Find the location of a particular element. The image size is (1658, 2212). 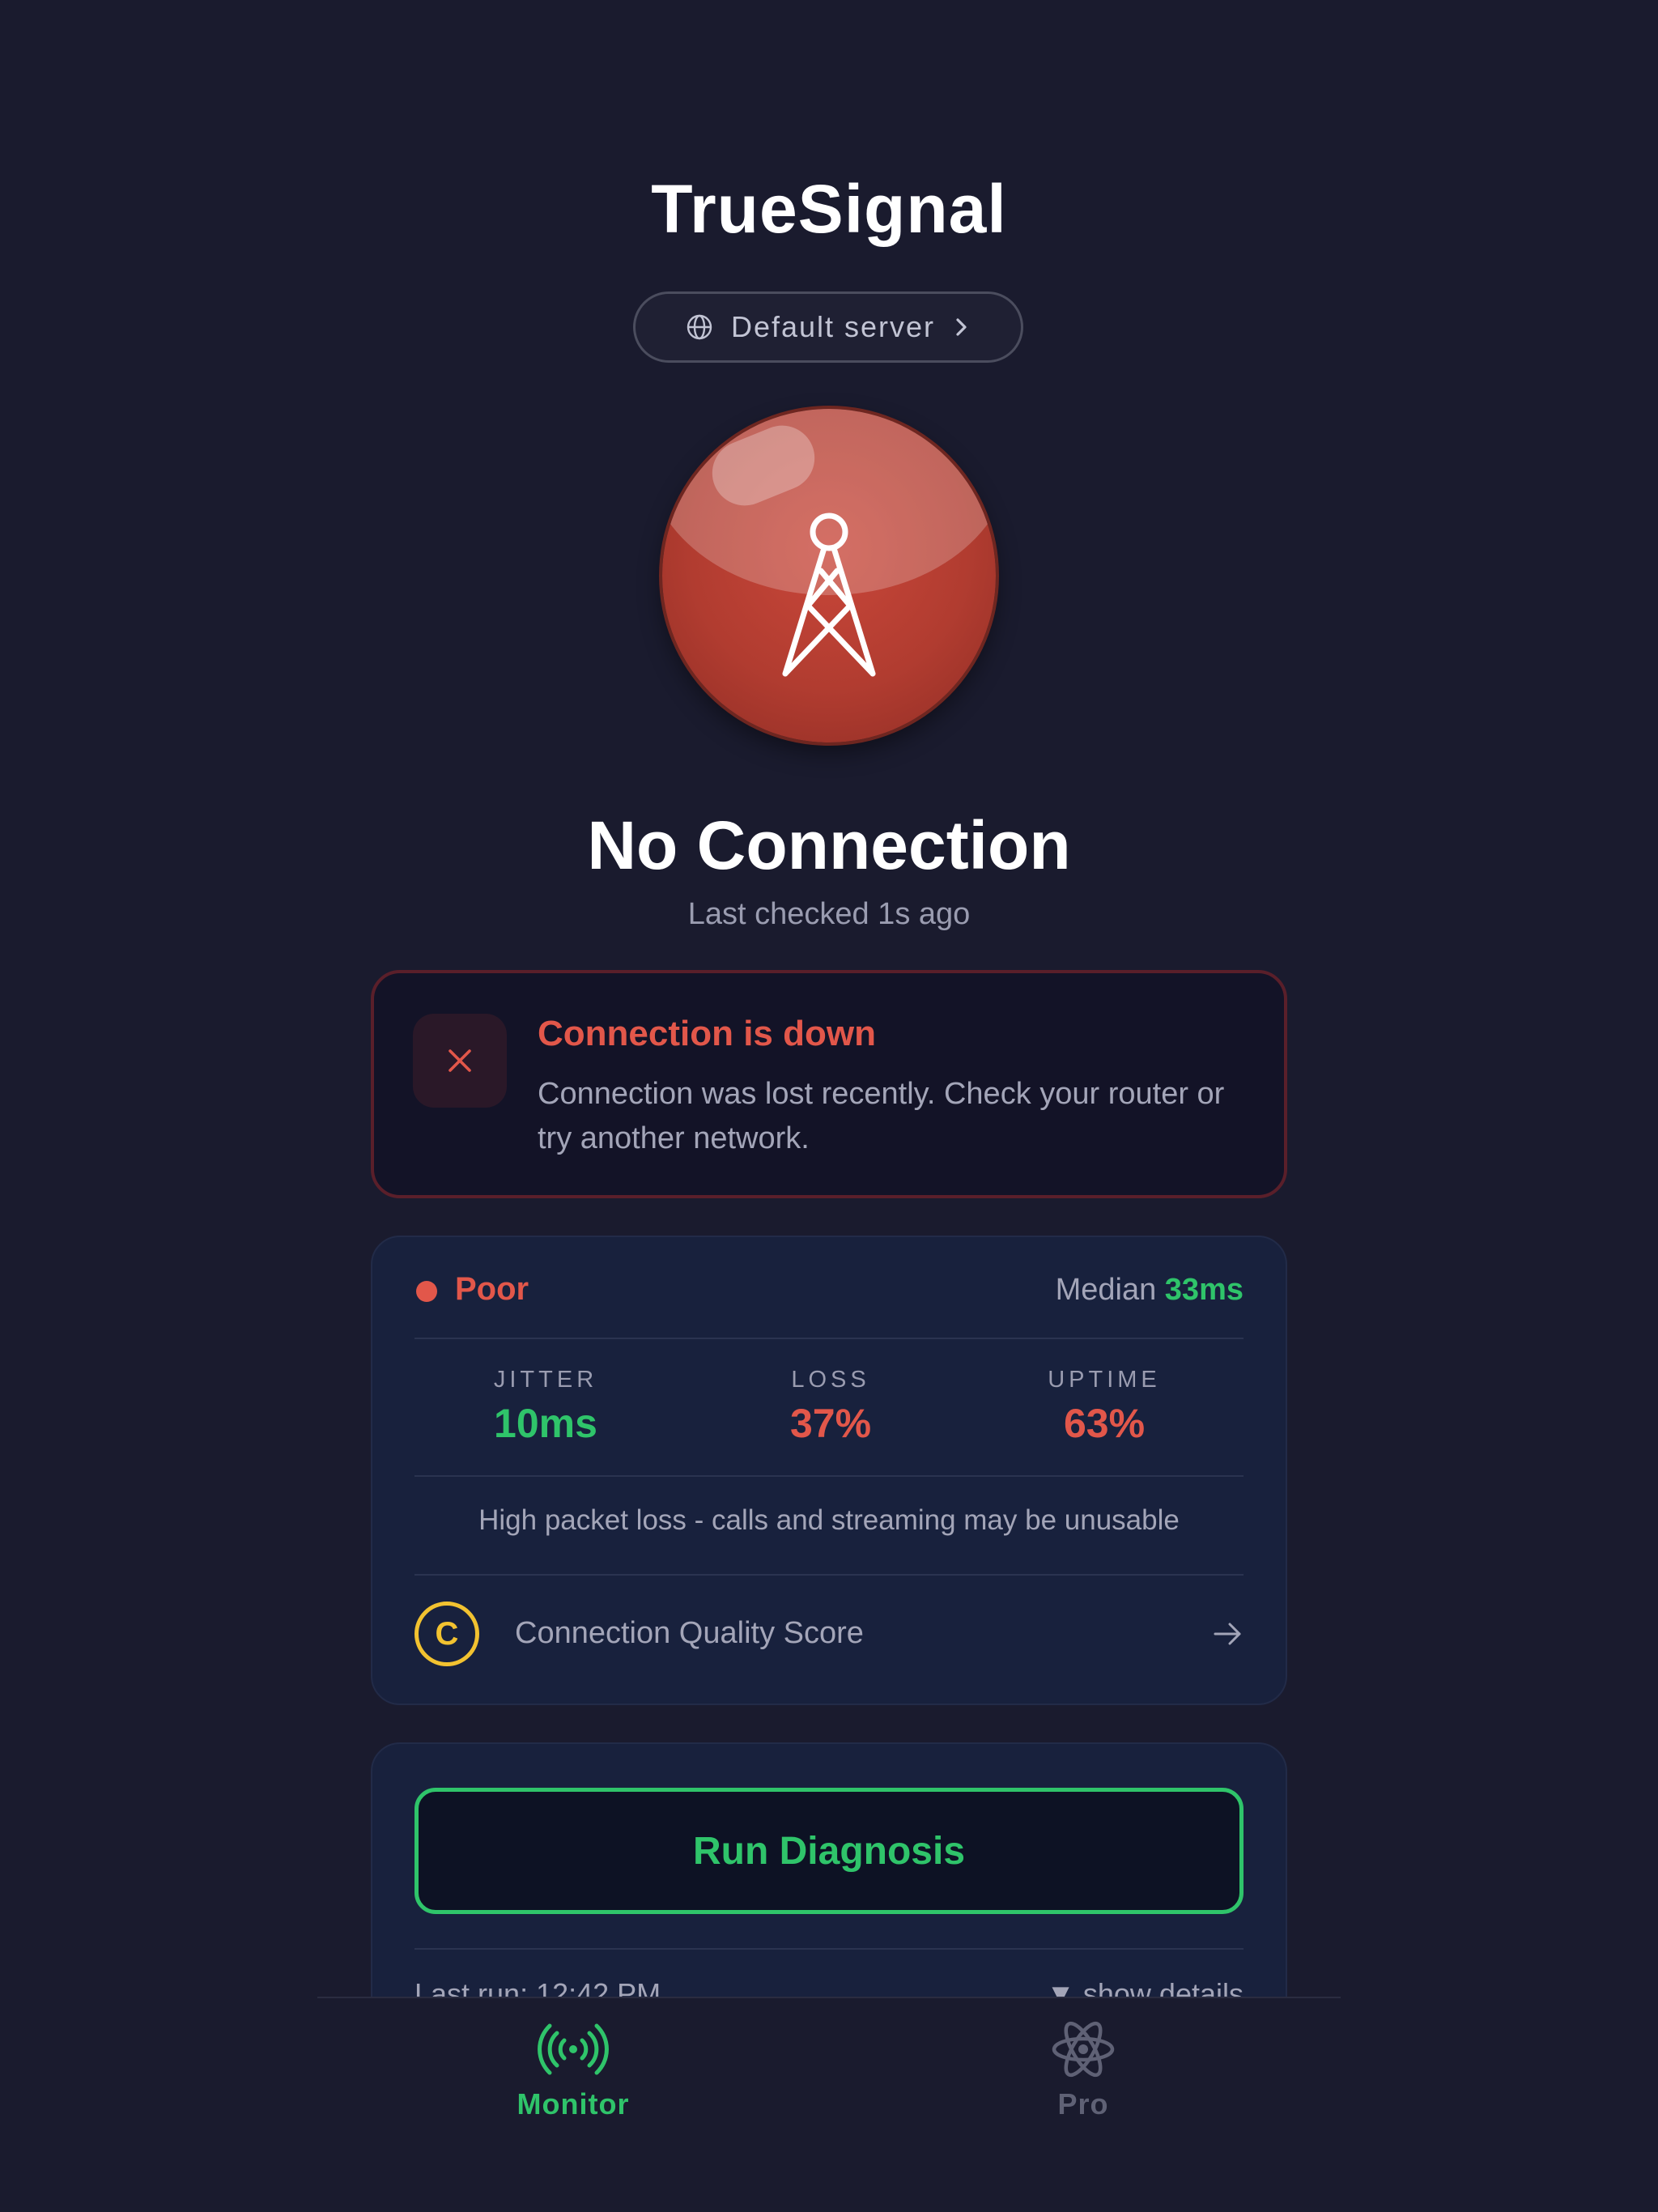

bottom-tab-bar: Monitor Pro is located at coordinates (829, 2104).